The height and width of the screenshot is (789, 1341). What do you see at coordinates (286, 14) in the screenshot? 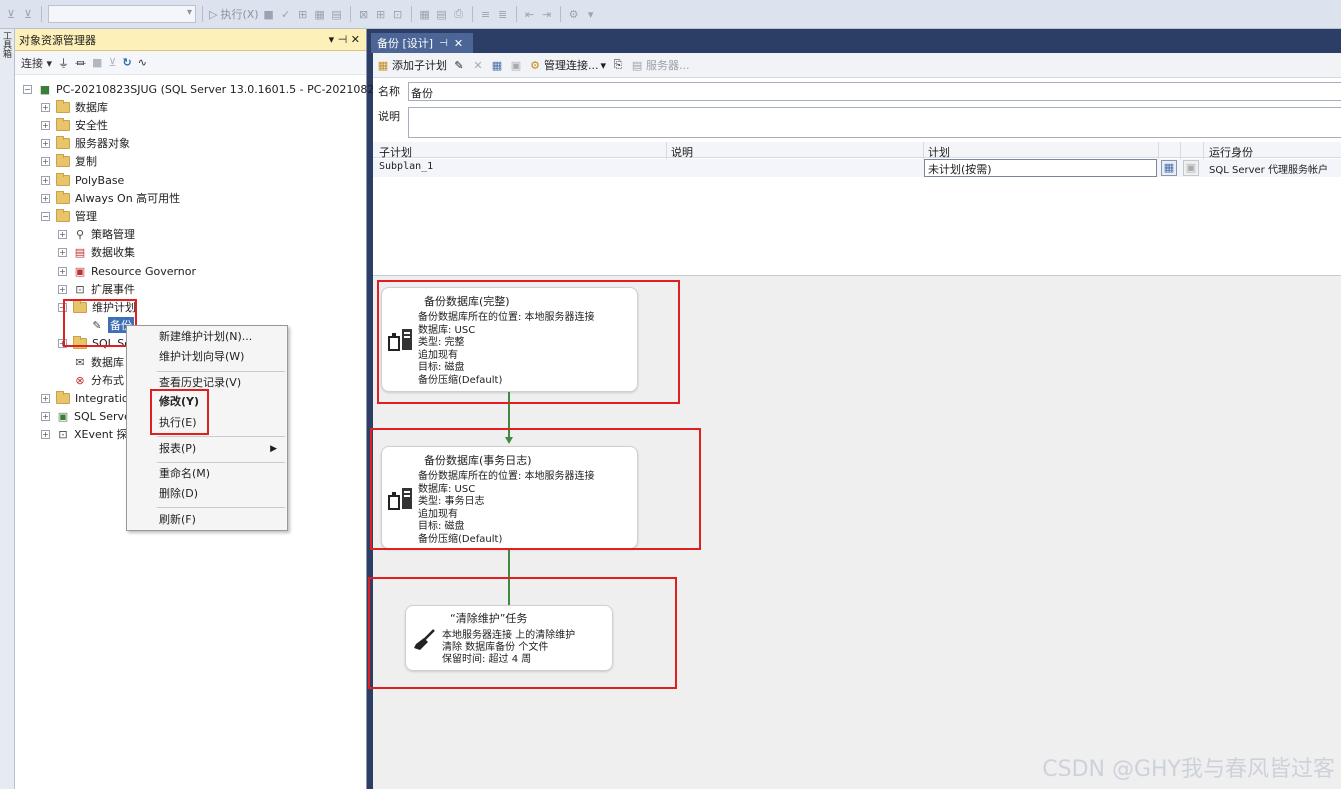
I see `parse-icon: ✓` at bounding box center [286, 14].